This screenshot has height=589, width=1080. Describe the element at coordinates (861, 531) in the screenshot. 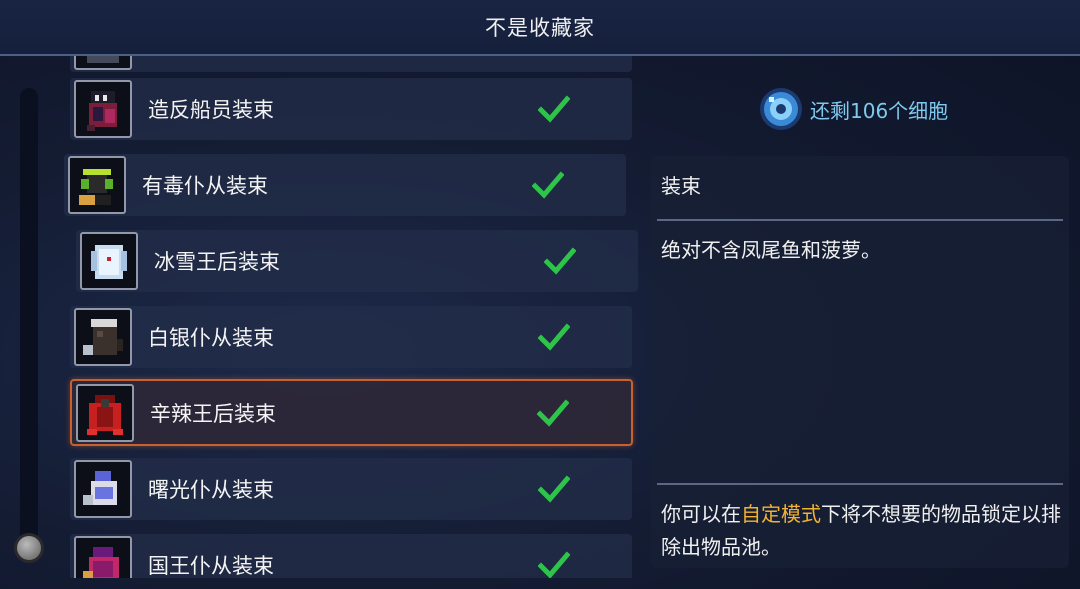

I see `custom-mode-hint: 你可以在自定模式下将不想要的物品锁定以排除出物品池。` at that location.